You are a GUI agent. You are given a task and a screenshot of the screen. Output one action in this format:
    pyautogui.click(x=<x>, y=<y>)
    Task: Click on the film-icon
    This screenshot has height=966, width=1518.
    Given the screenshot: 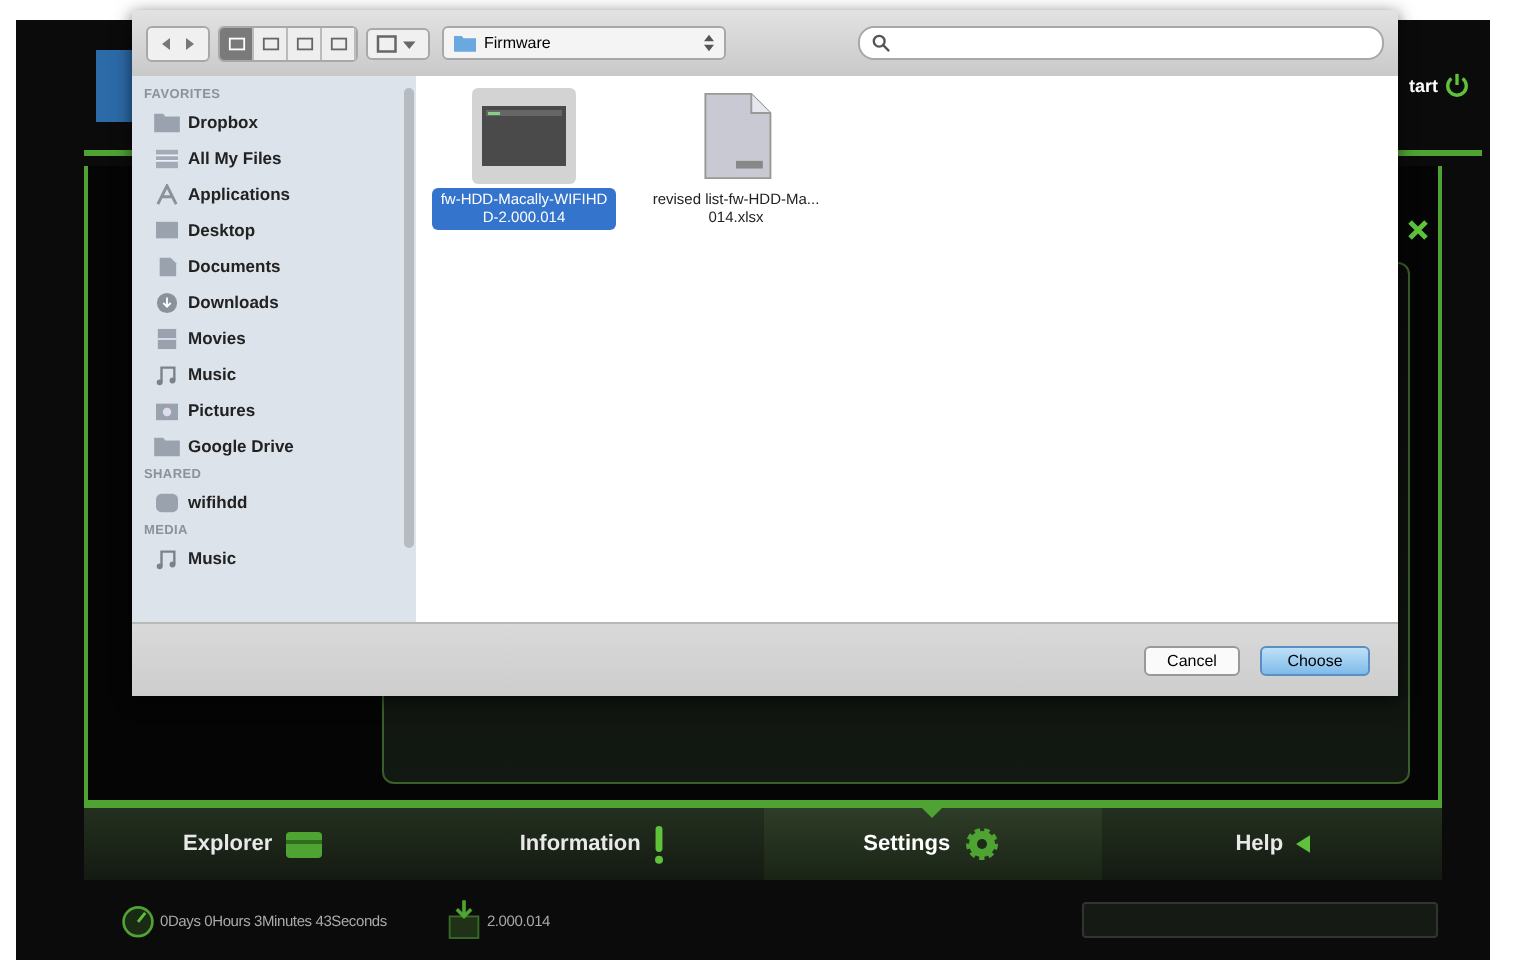 What is the action you would take?
    pyautogui.click(x=167, y=338)
    